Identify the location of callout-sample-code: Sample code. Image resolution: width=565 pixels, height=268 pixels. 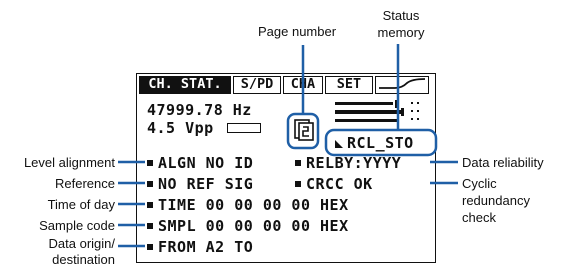
(77, 225).